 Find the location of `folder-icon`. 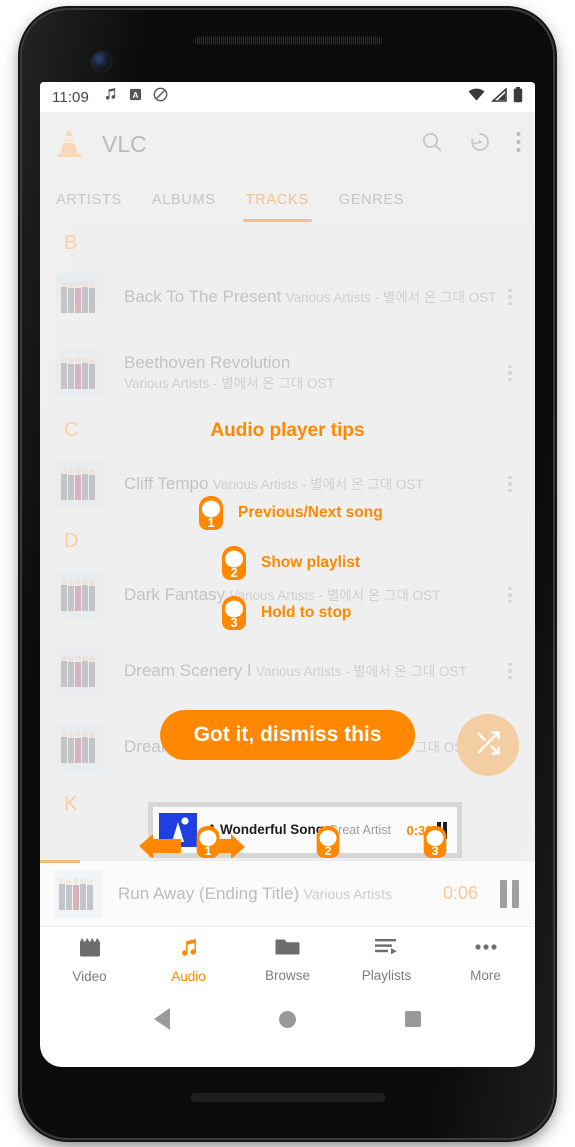

folder-icon is located at coordinates (287, 949).